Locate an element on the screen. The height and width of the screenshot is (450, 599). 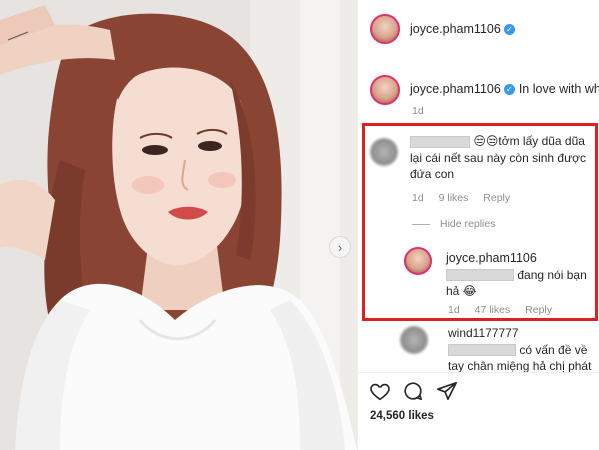
comment-line-1: 😒😒tởm lấy dũa dũa is located at coordinates (502, 141).